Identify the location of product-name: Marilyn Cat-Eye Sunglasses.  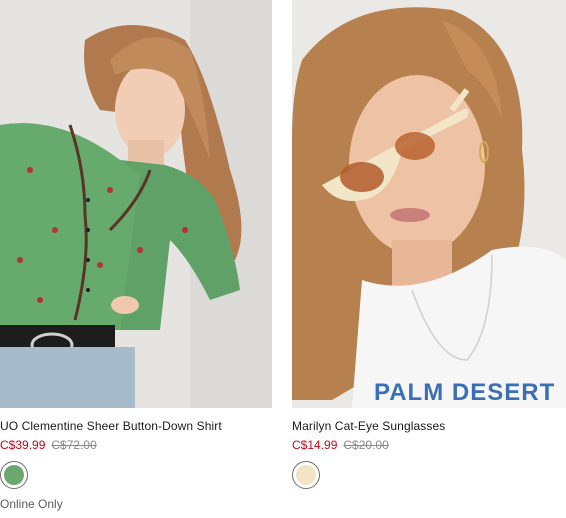
(429, 426).